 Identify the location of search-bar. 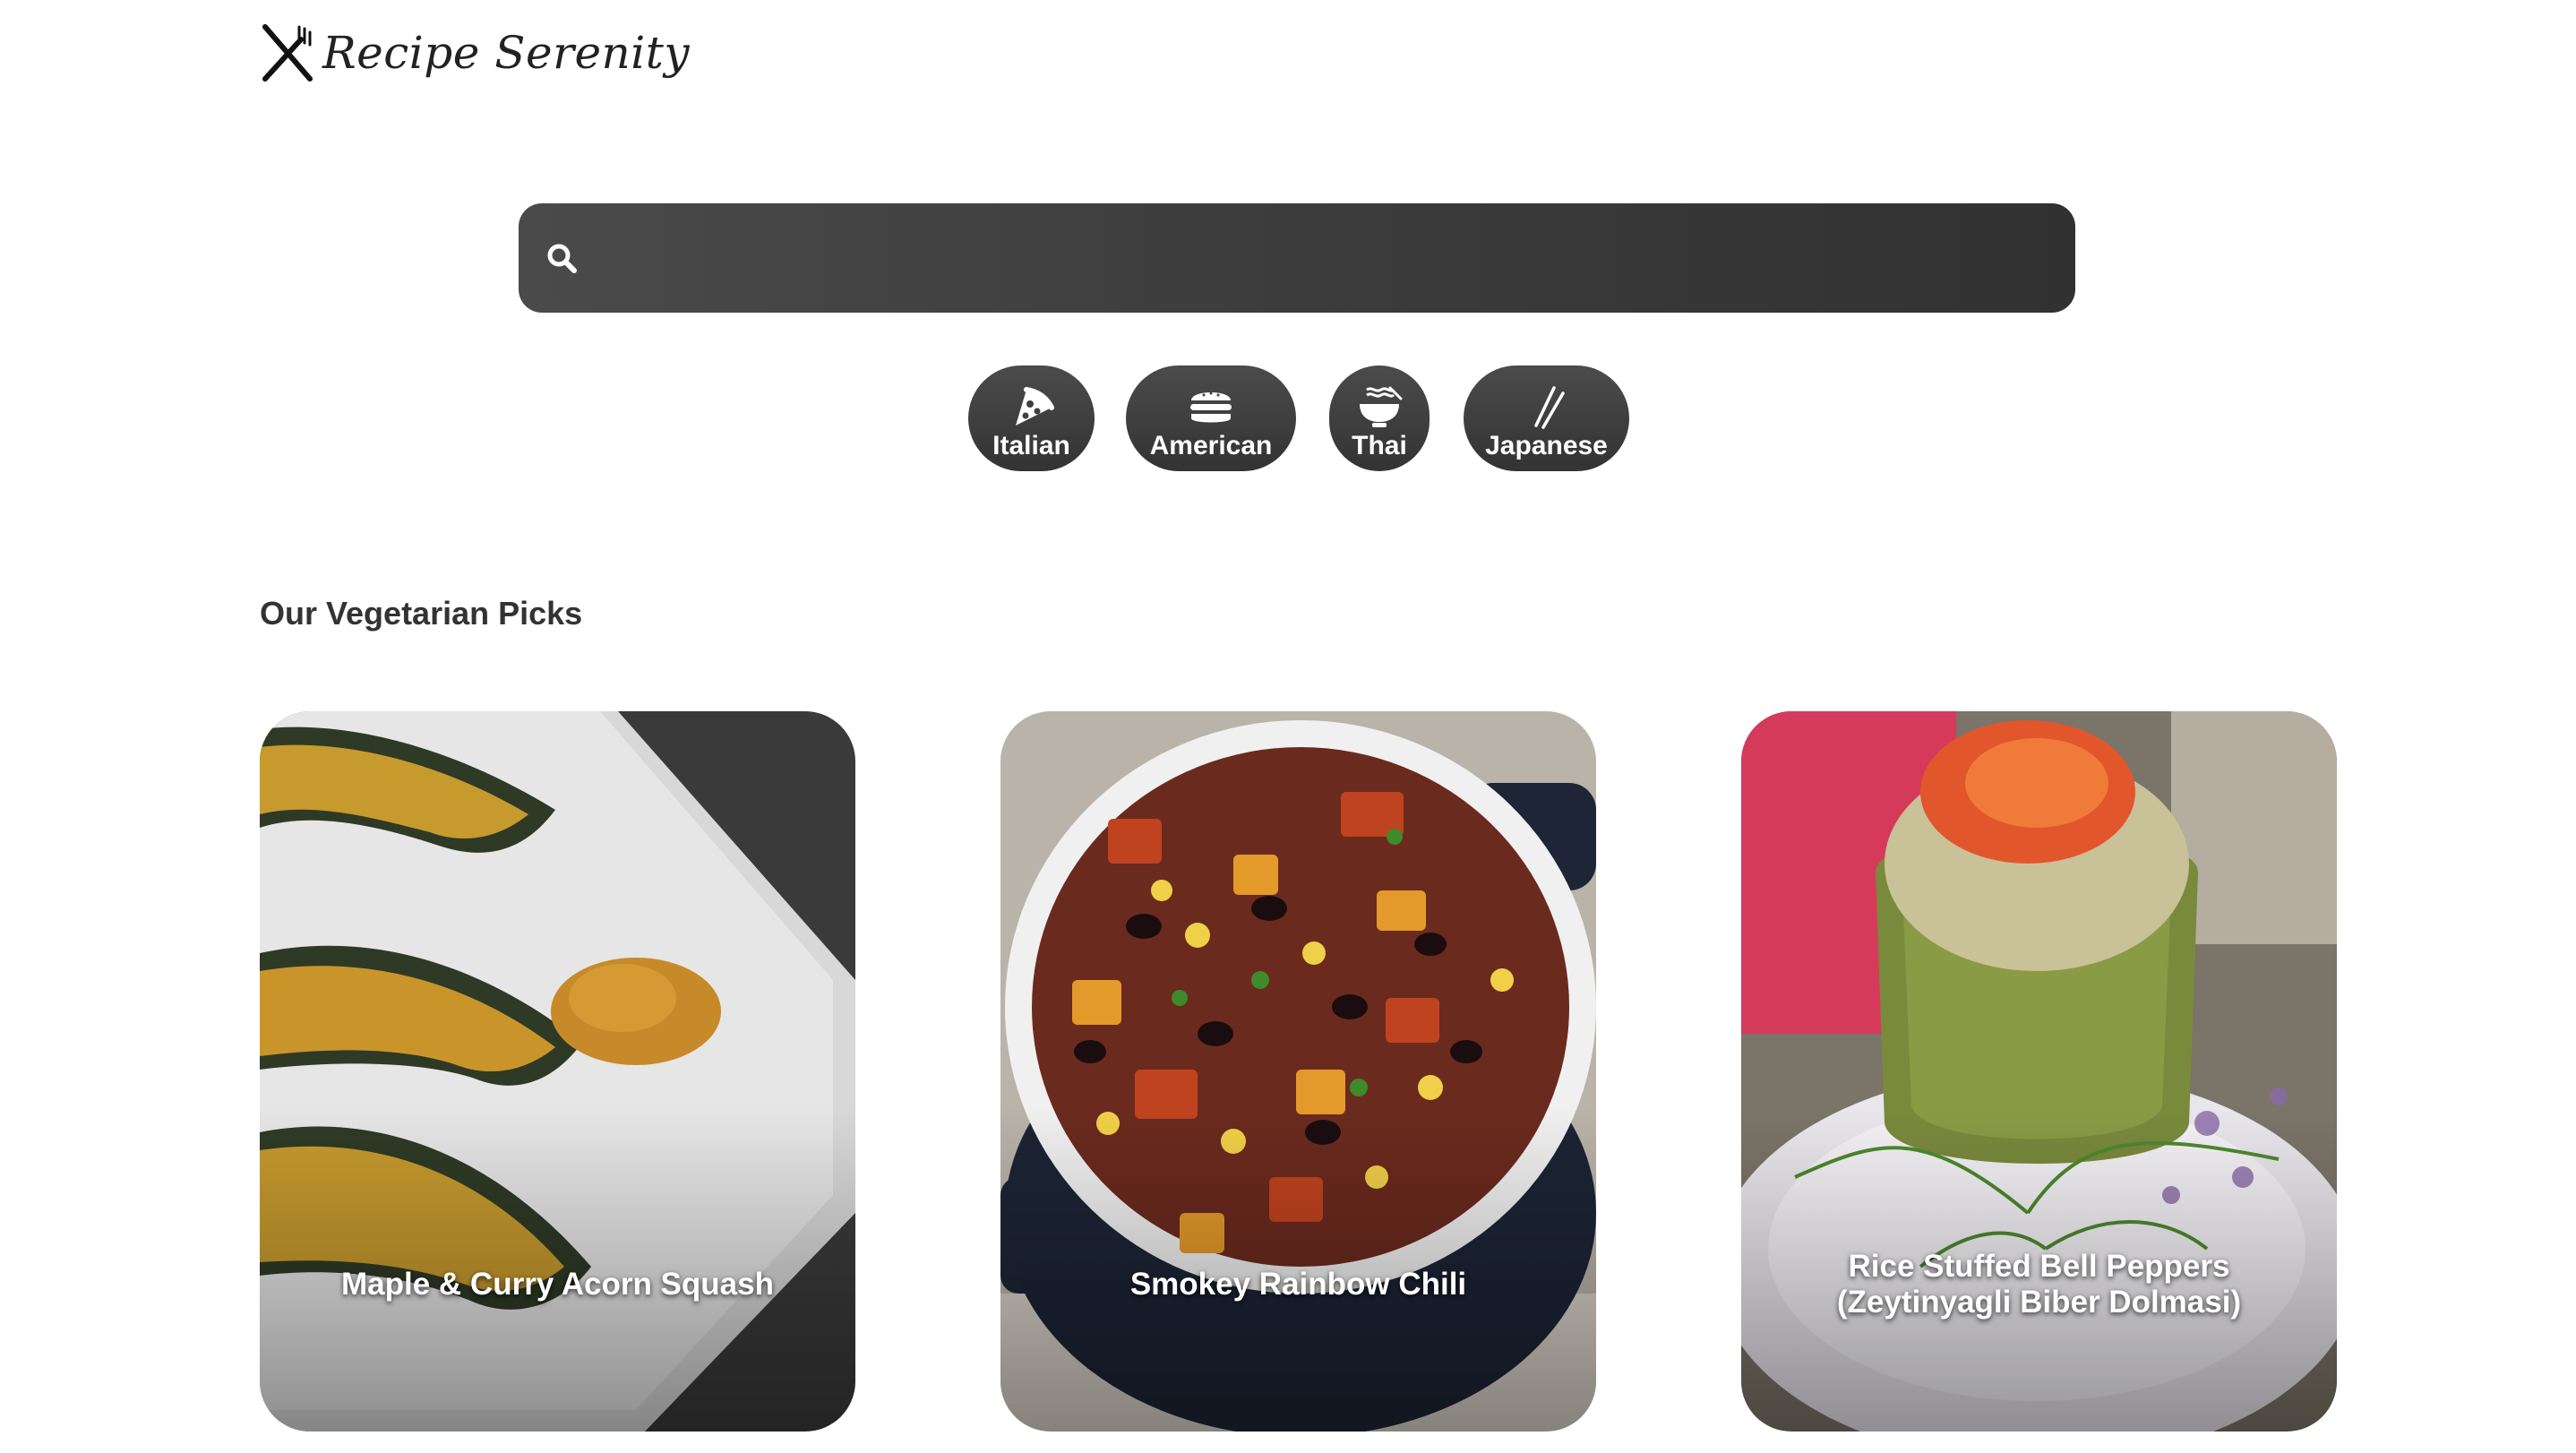
(1297, 258).